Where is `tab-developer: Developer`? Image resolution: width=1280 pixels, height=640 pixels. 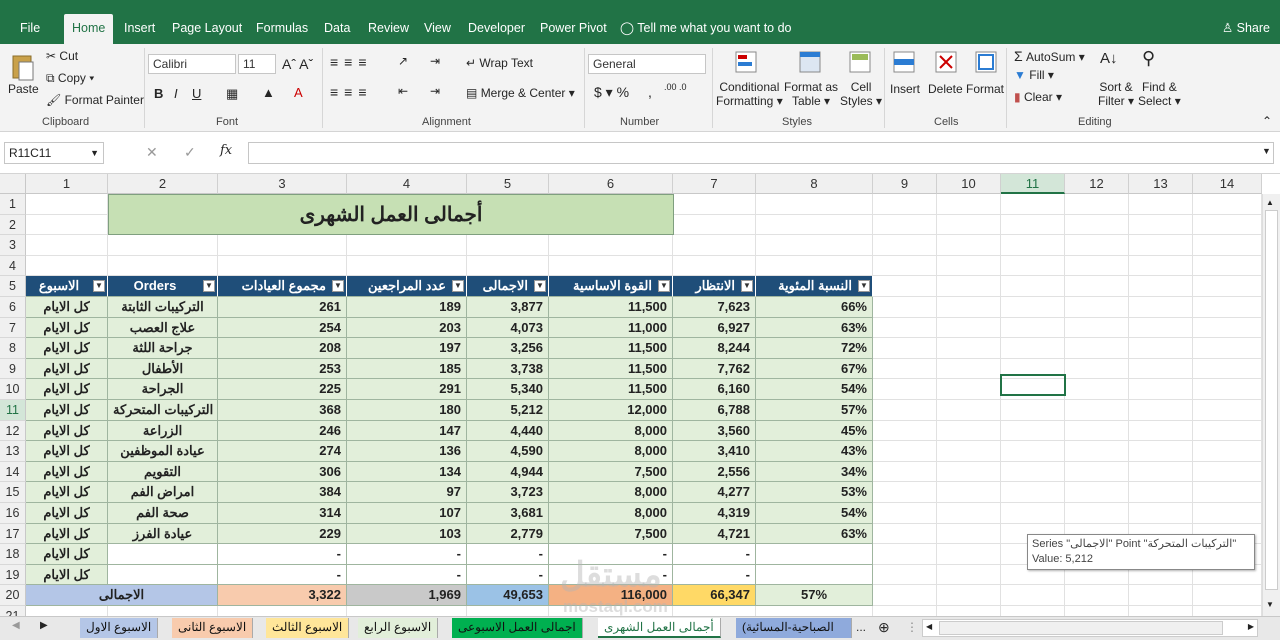
tab-developer: Developer is located at coordinates (496, 29).